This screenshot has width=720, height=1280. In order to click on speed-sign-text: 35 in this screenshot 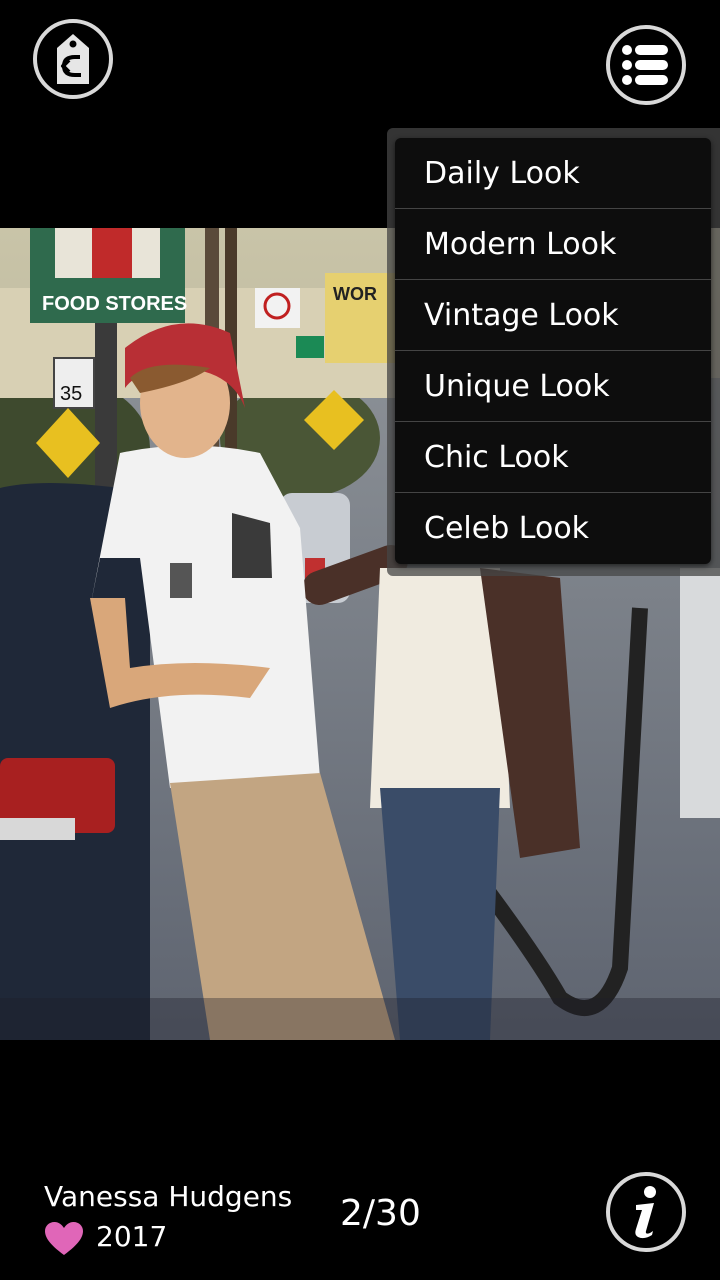, I will do `click(71, 394)`.